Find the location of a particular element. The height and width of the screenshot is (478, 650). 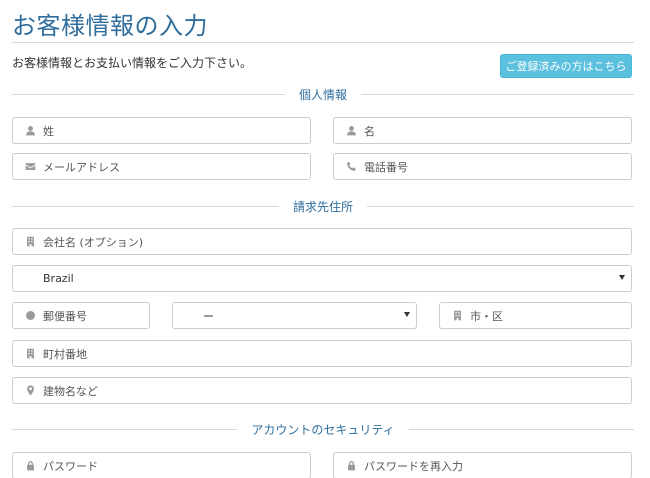

postal-code-field: 郵便番号 is located at coordinates (81, 315).